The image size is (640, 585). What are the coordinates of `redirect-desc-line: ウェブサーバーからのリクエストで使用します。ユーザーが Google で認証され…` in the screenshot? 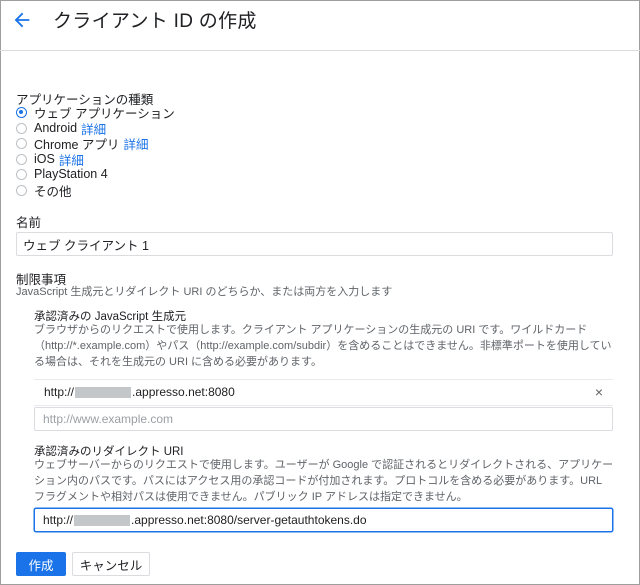 It's located at (324, 465).